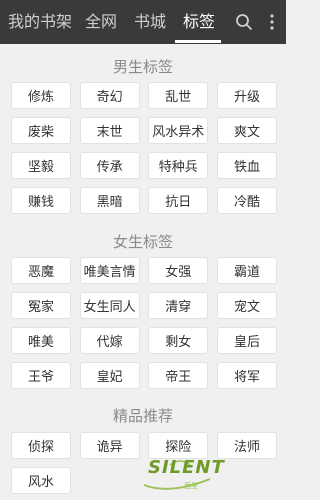 The image size is (320, 500). Describe the element at coordinates (178, 200) in the screenshot. I see `tag-chip: 抗日` at that location.